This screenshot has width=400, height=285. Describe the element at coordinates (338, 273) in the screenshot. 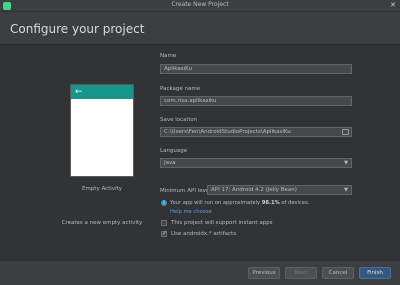

I see `cancel-button: Cancel` at that location.